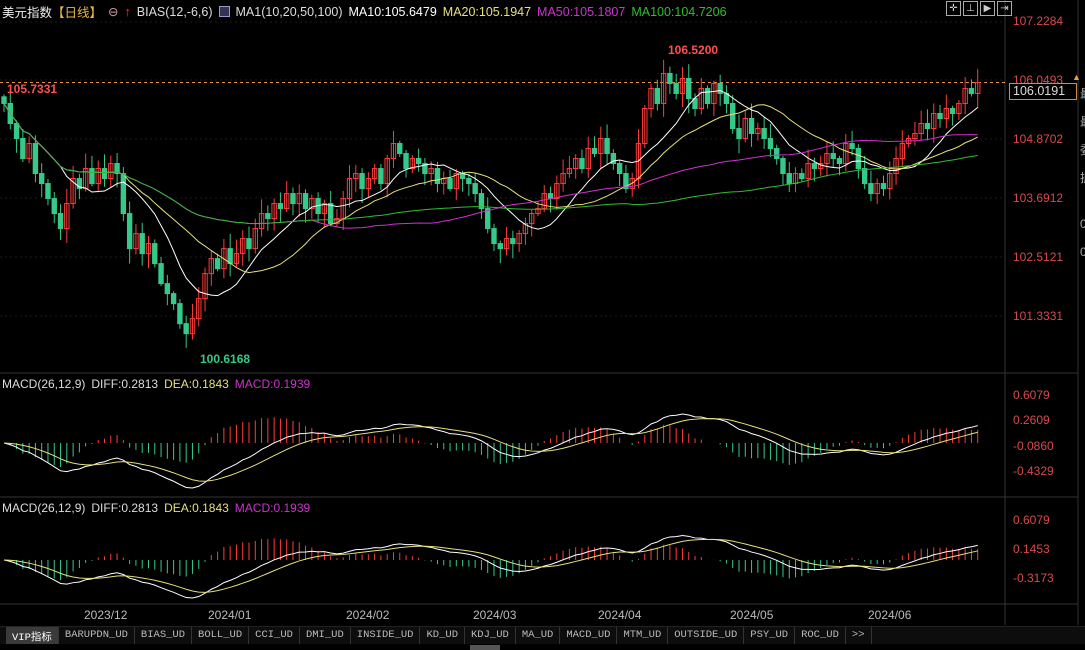 This screenshot has width=1085, height=650. I want to click on dea-value: DEA:0.1843, so click(196, 508).